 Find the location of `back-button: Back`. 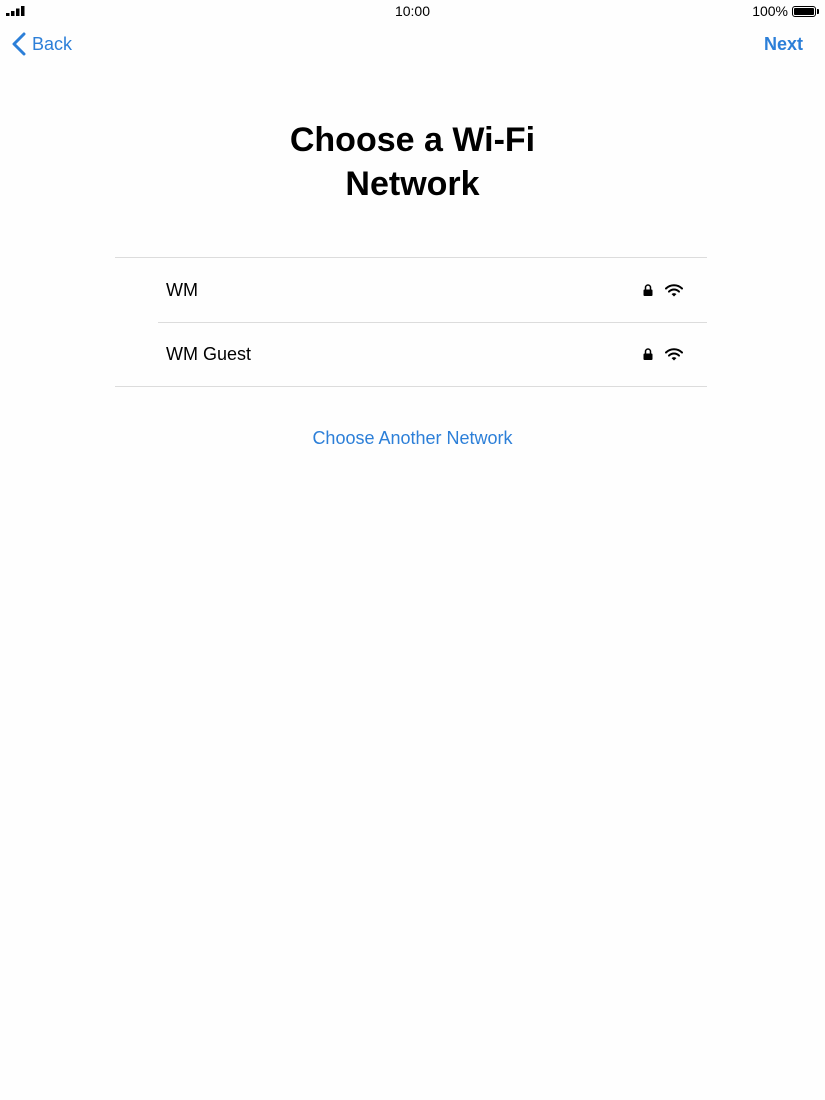

back-button: Back is located at coordinates (42, 44).